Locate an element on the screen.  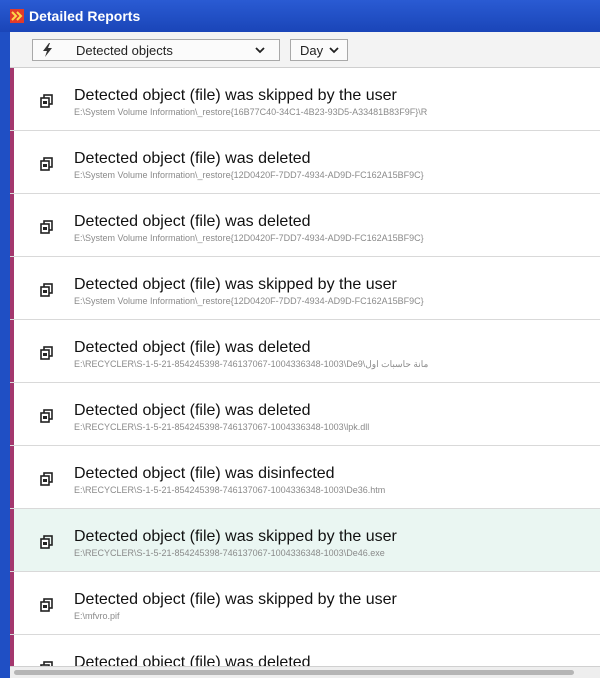
title-bar: Detailed Reports is located at coordinates (300, 16).